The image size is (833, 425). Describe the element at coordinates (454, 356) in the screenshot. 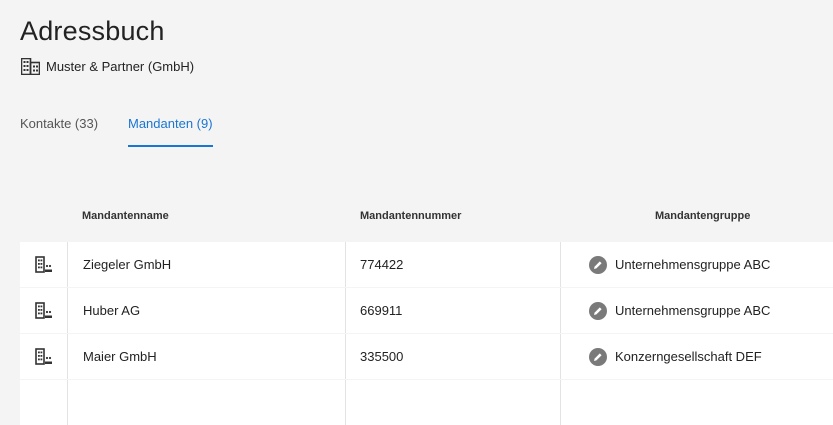

I see `client-number: 335500` at that location.